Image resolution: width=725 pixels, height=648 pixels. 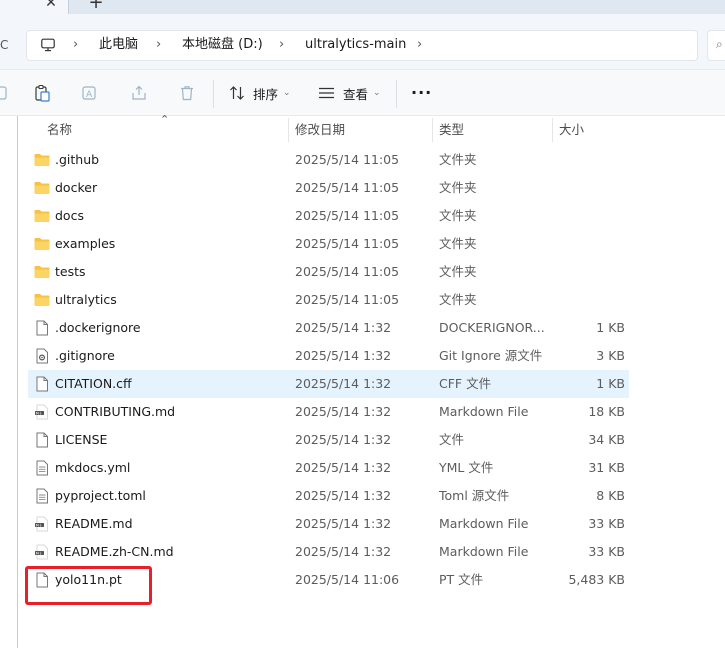 What do you see at coordinates (222, 45) in the screenshot?
I see `breadcrumb-local-disk: 本地磁盘 (D:)` at bounding box center [222, 45].